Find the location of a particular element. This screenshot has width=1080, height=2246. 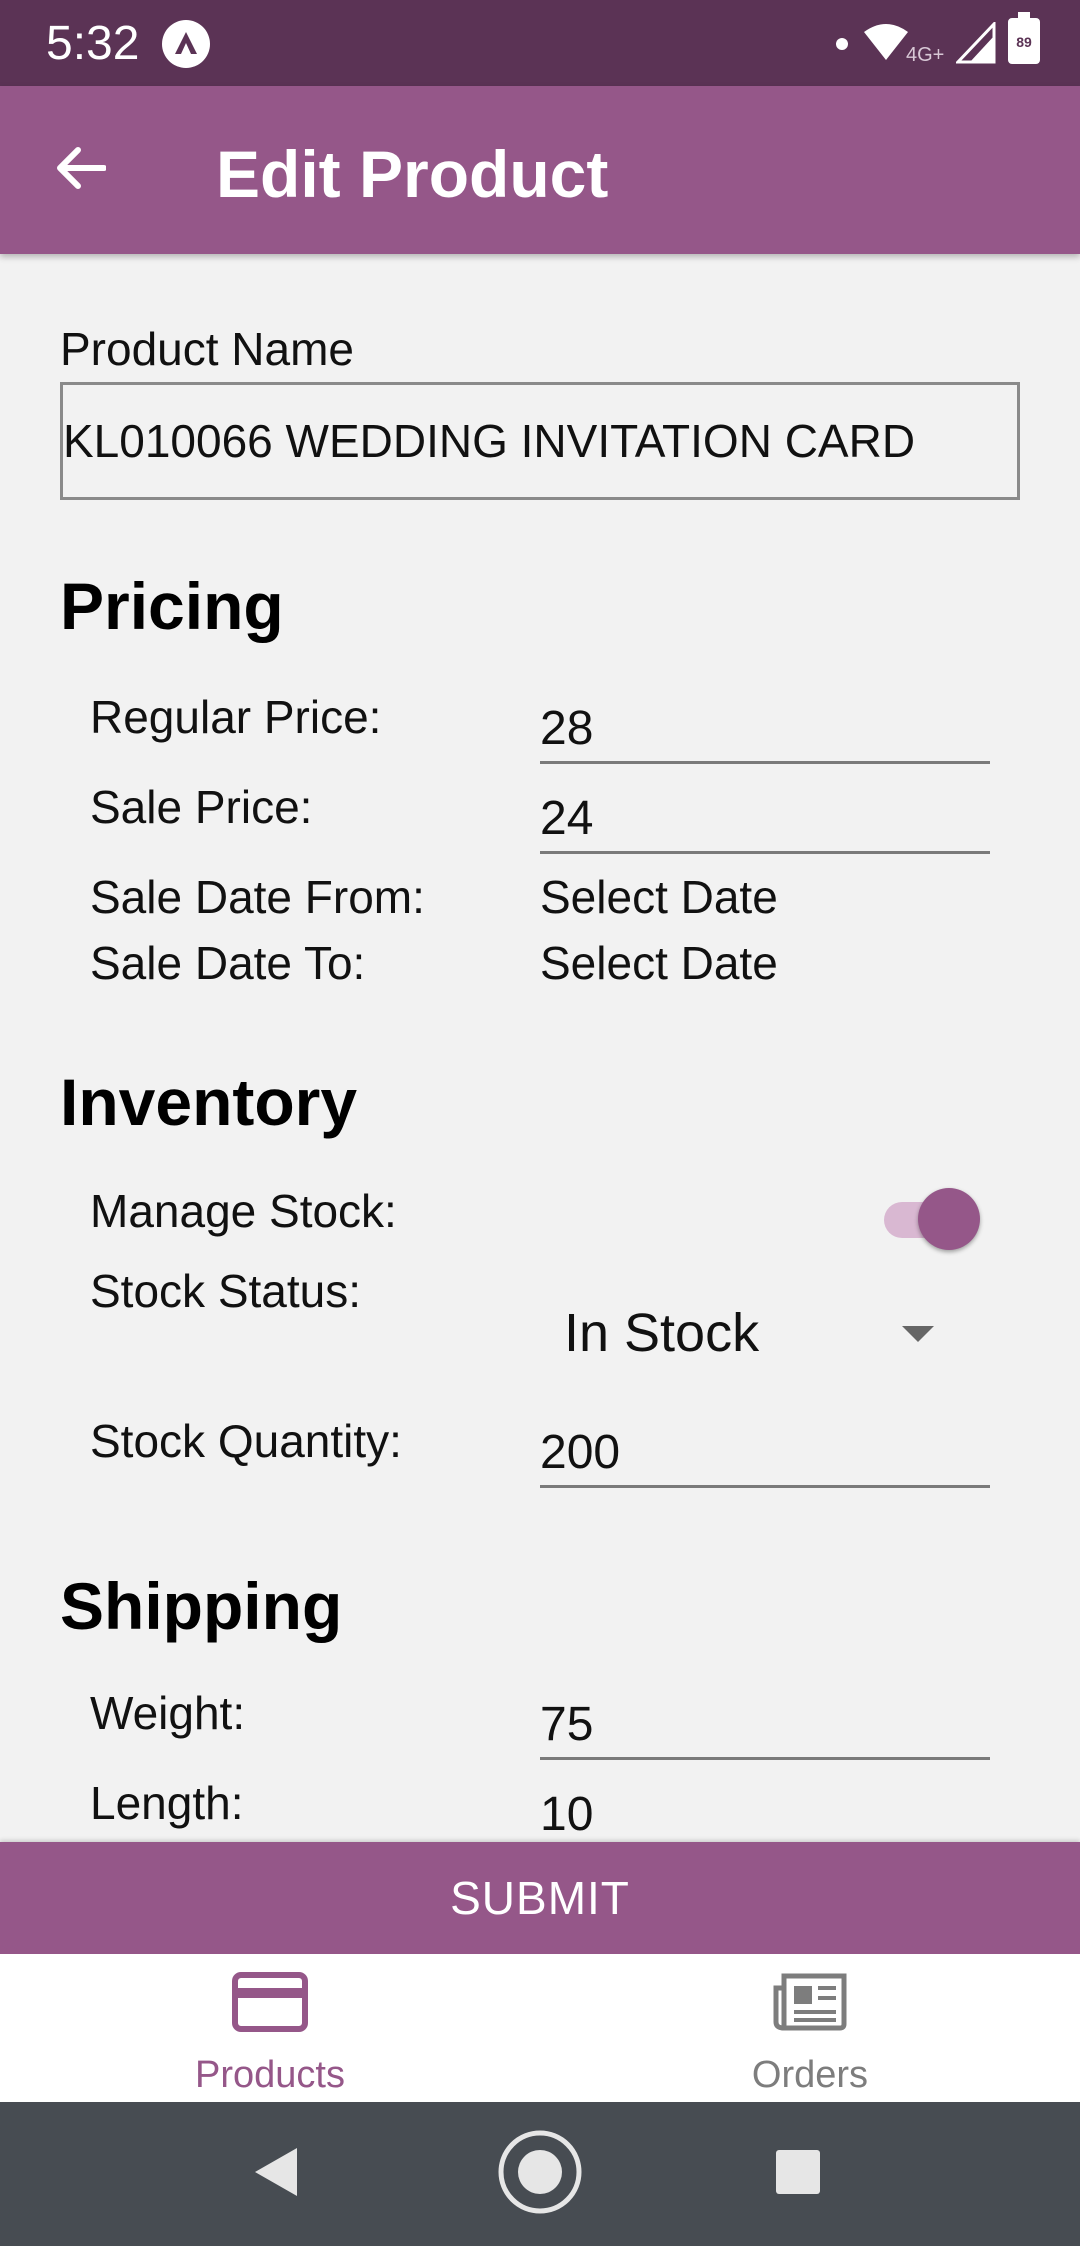

circle-home-icon is located at coordinates (540, 2174).